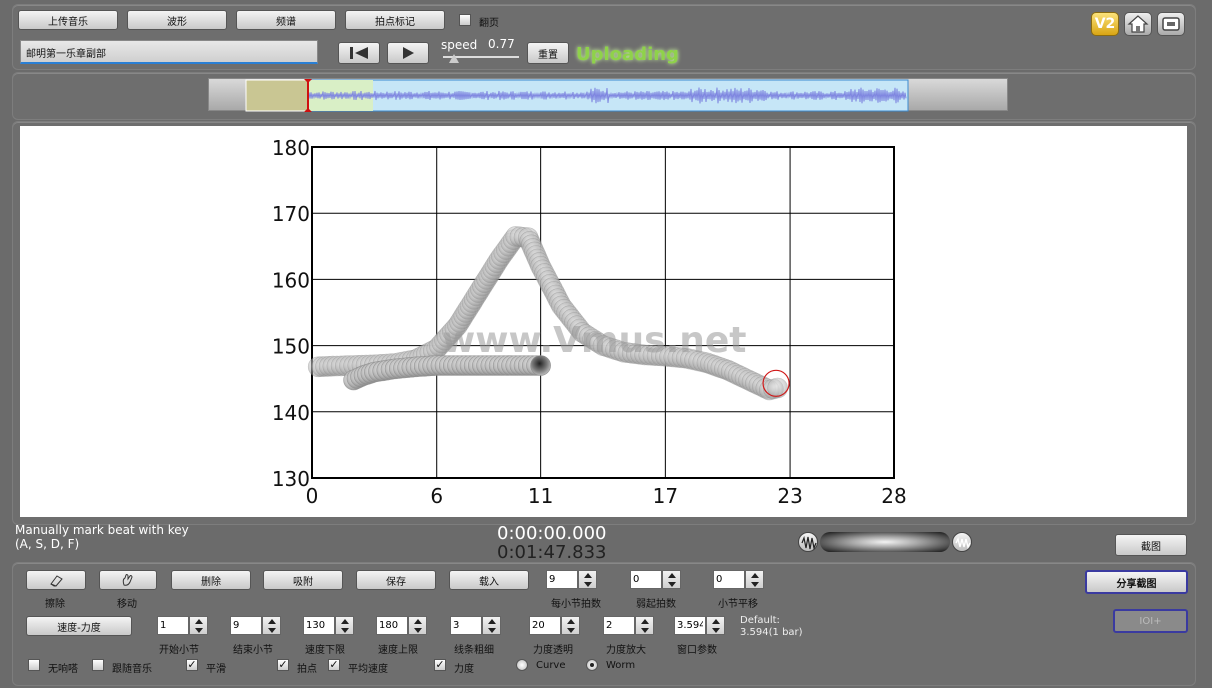  What do you see at coordinates (68, 20) in the screenshot?
I see `upload-music-button: 上传音乐` at bounding box center [68, 20].